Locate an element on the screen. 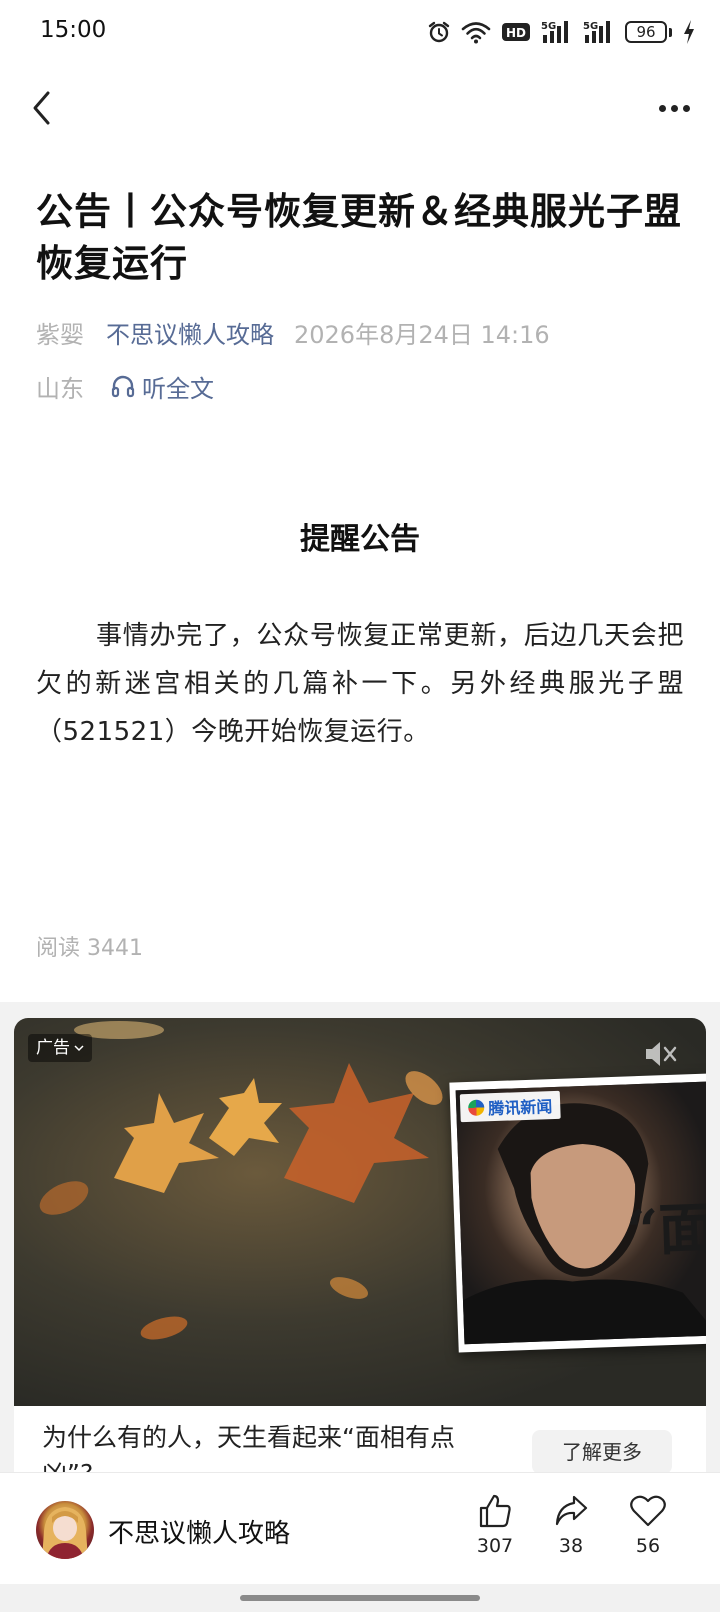 The image size is (720, 1612). avatar-figure is located at coordinates (65, 1533).